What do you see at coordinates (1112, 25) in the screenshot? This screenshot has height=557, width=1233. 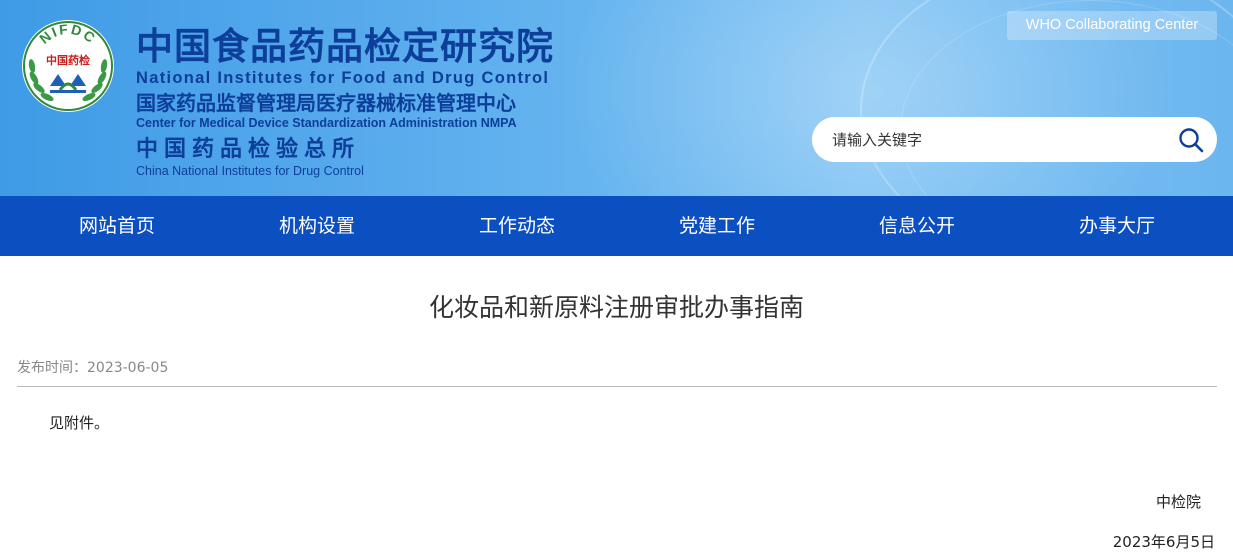 I see `who-collaborating-center-link: WHO Collaborating Center` at bounding box center [1112, 25].